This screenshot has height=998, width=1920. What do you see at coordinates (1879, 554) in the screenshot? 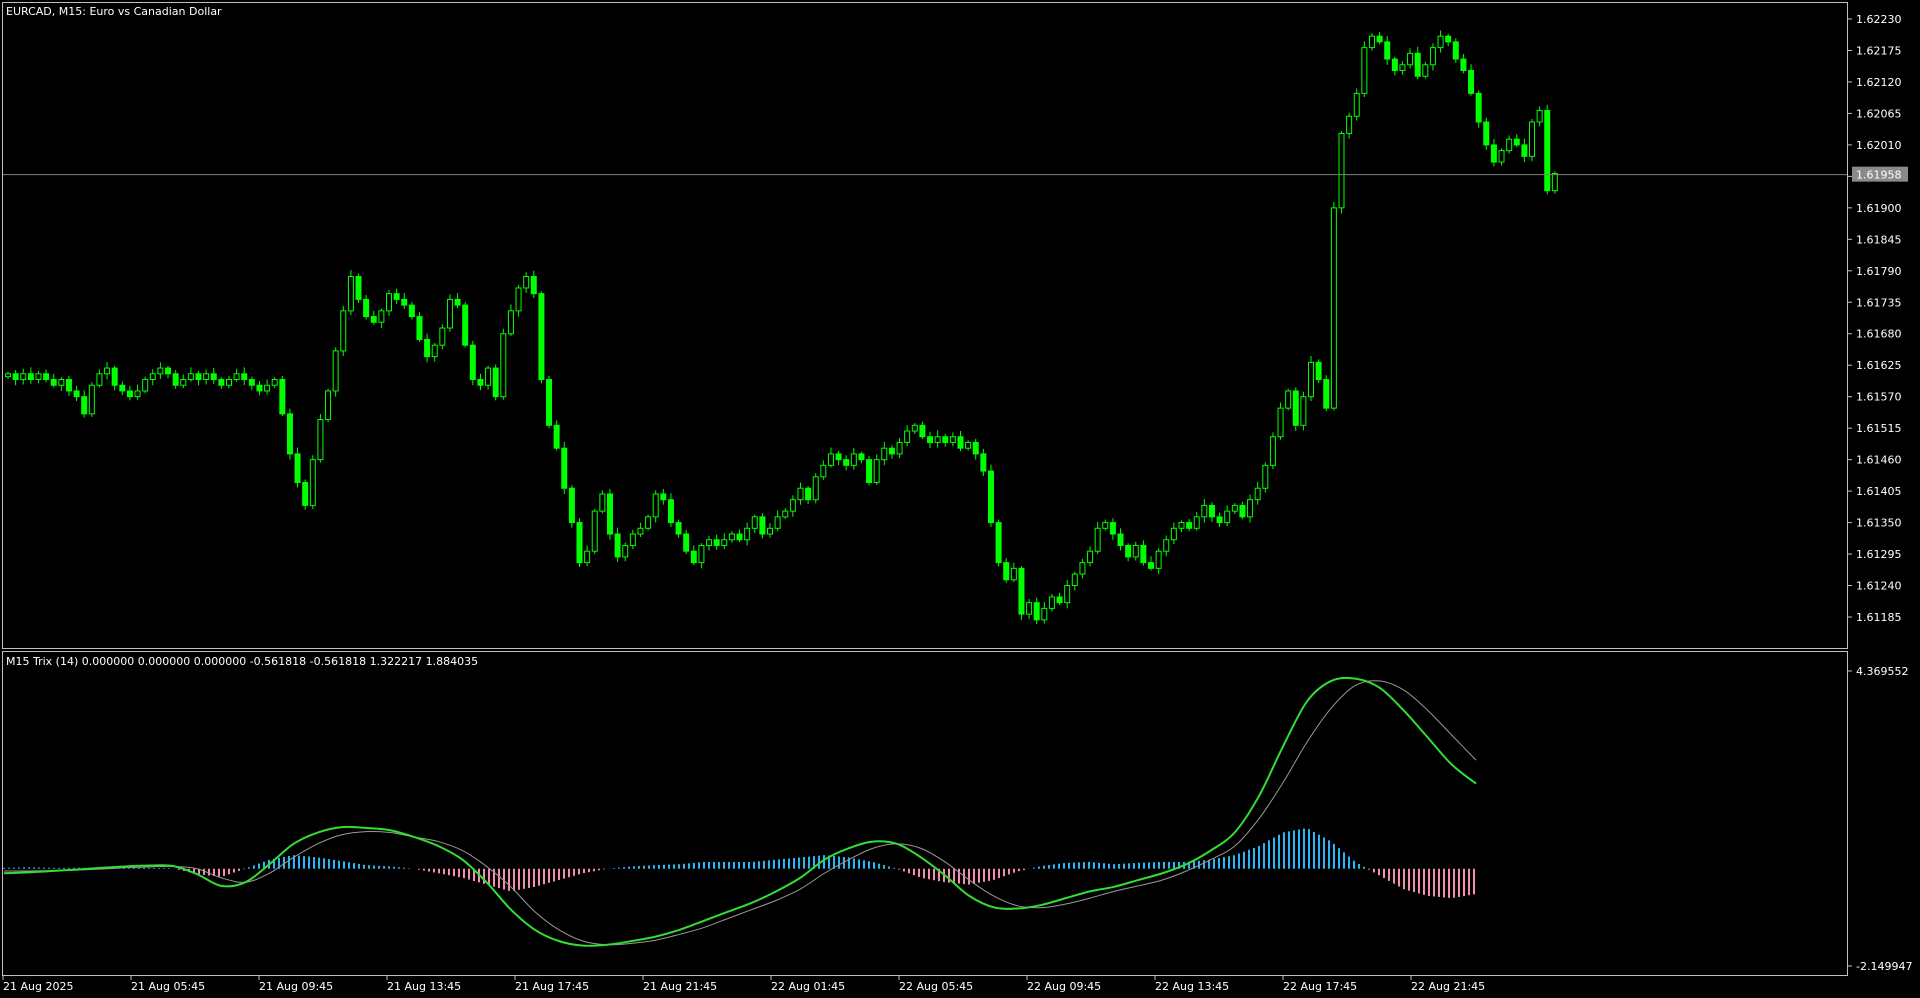
I see `price-tick-label: 1.61295` at bounding box center [1879, 554].